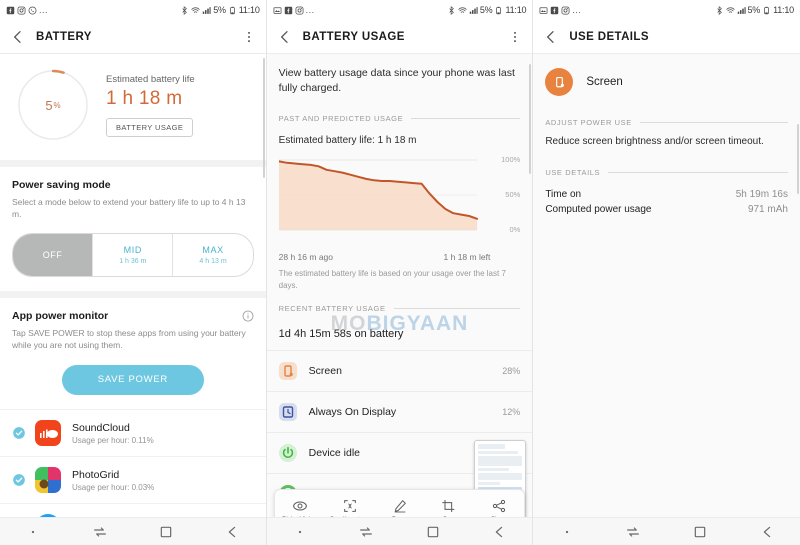 This screenshot has width=800, height=545. What do you see at coordinates (150, 79) in the screenshot?
I see `estimated-life-label: Estimated battery life` at bounding box center [150, 79].